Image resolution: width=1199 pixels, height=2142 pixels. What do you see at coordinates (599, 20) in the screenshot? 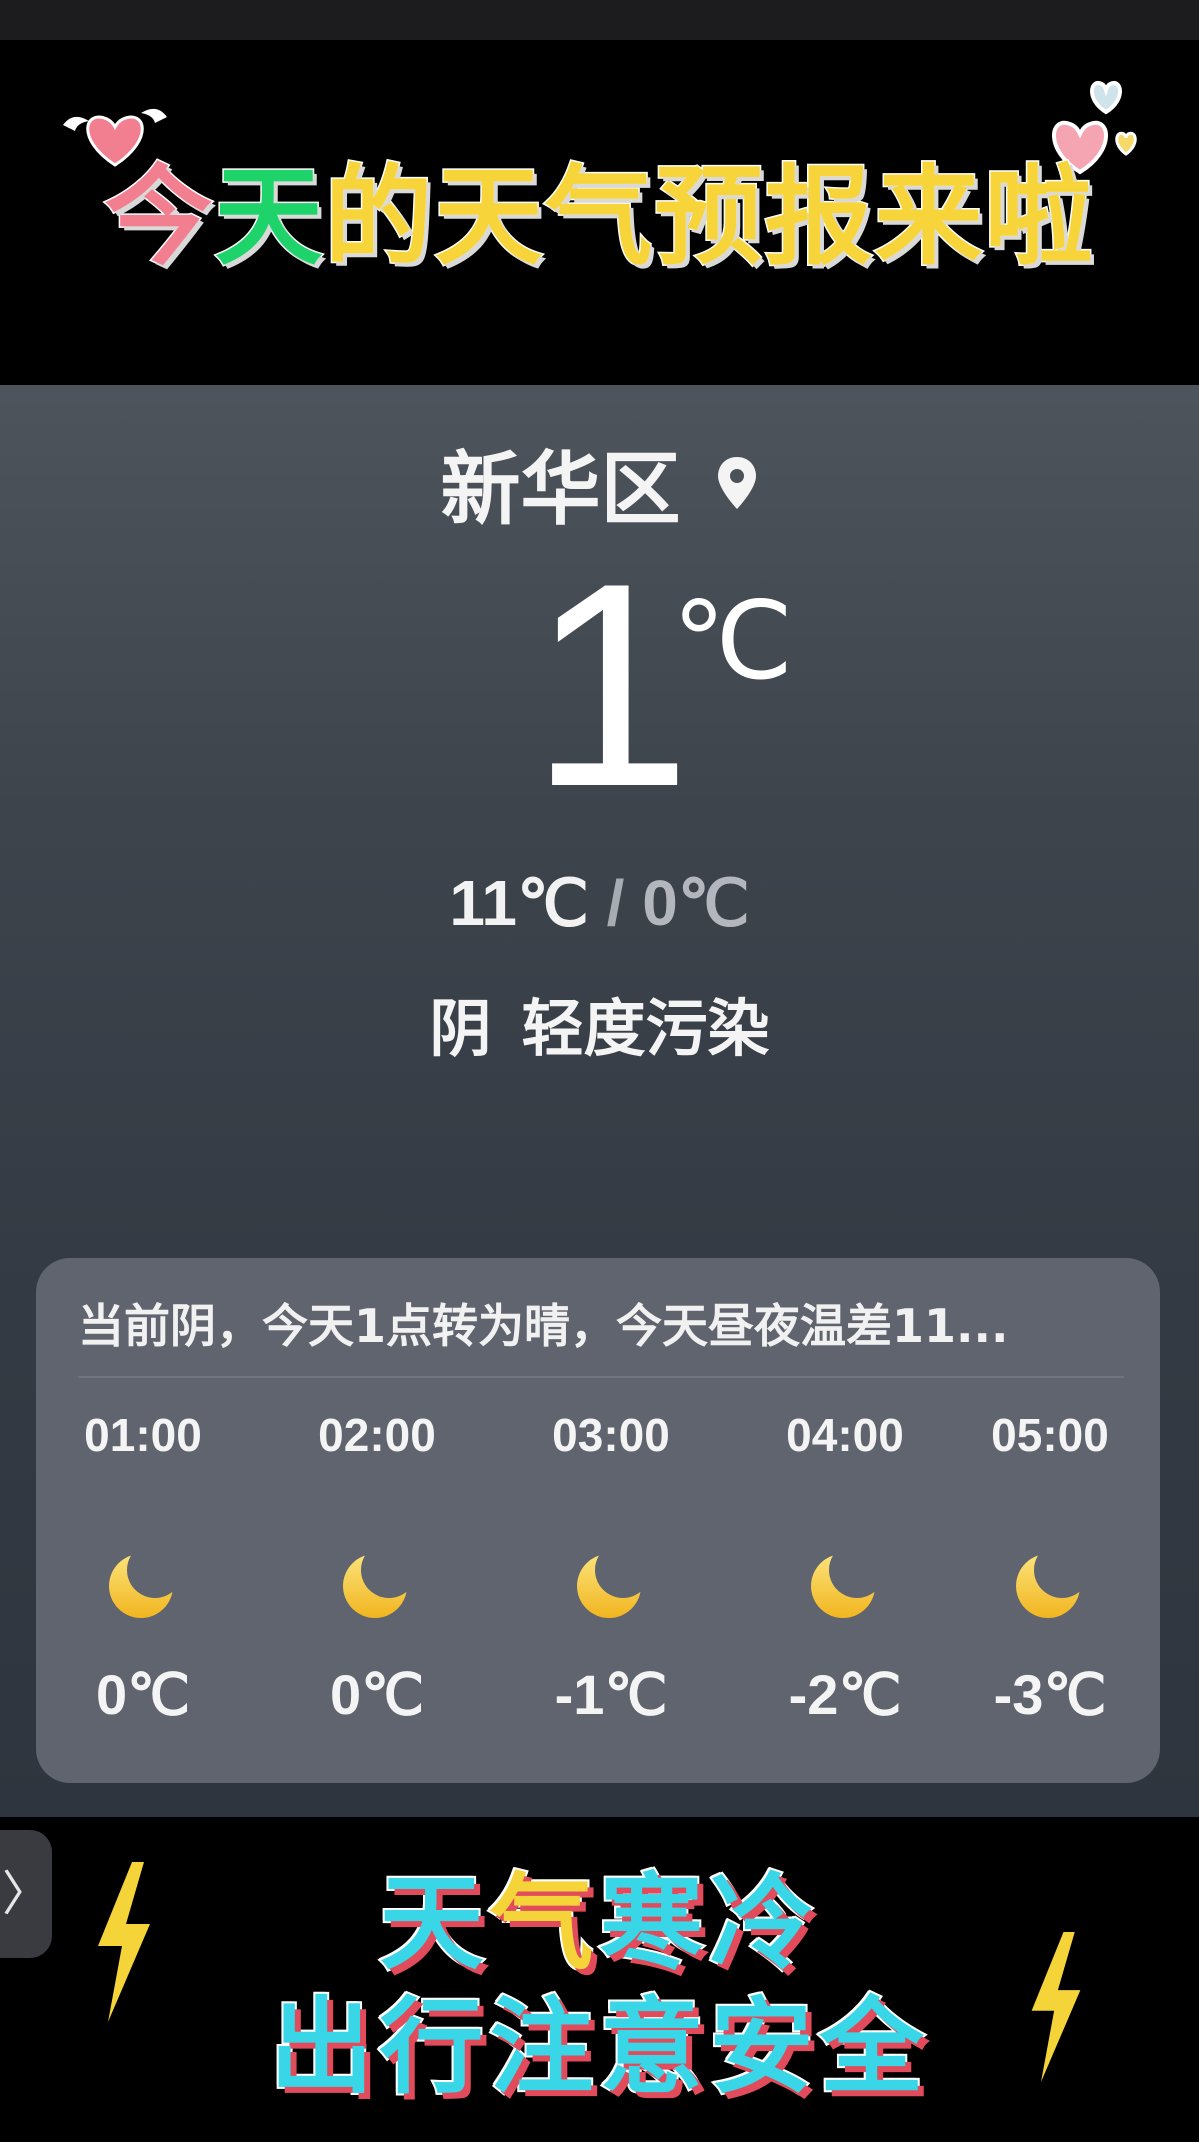
I see `status-bar` at bounding box center [599, 20].